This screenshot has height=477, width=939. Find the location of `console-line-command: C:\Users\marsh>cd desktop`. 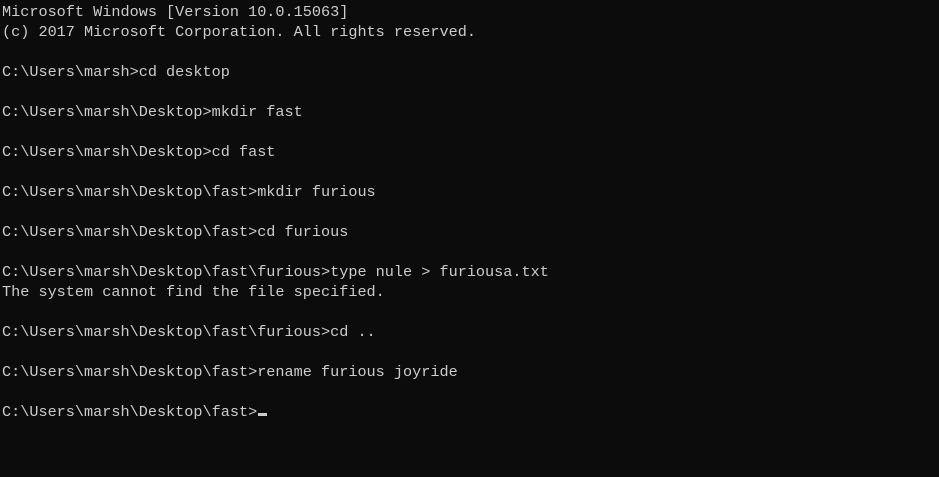

console-line-command: C:\Users\marsh>cd desktop is located at coordinates (116, 72).